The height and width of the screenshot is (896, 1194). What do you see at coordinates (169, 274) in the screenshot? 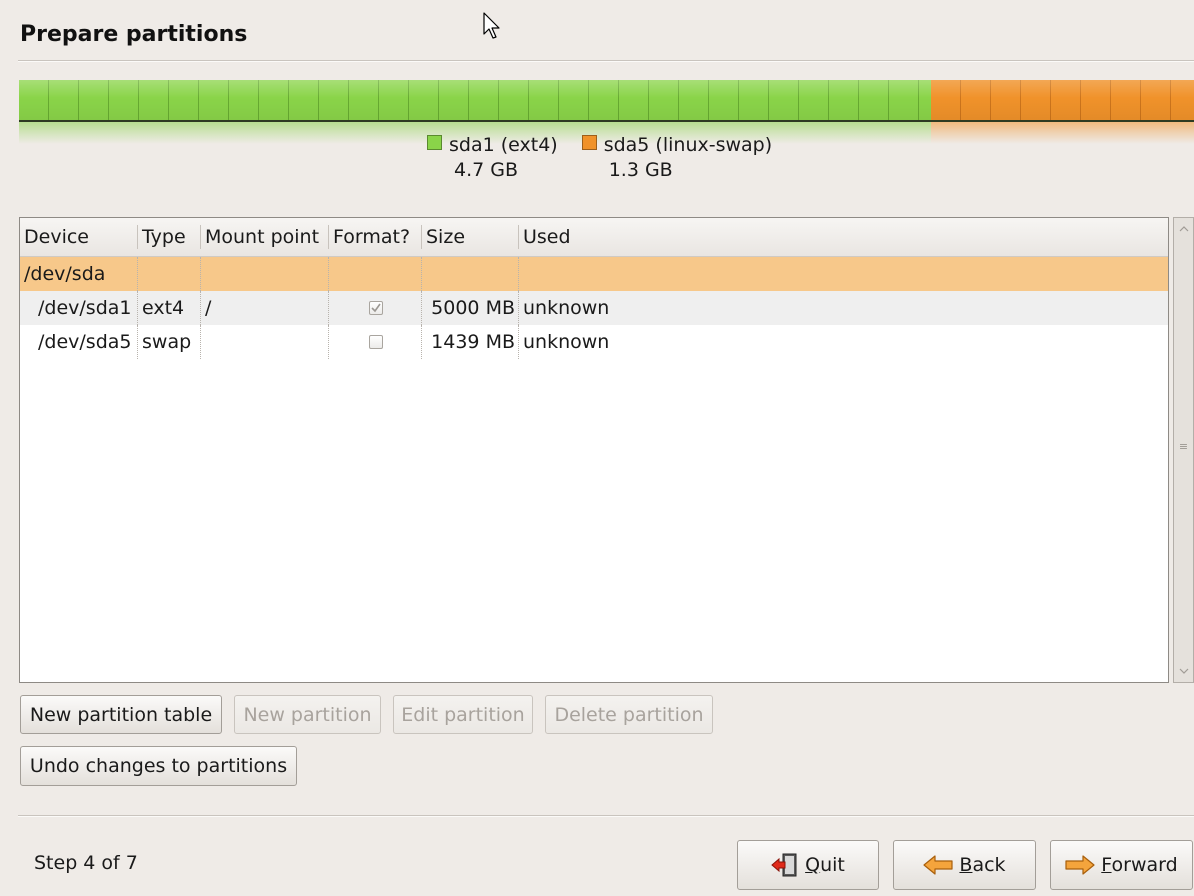
I see `cell-type` at bounding box center [169, 274].